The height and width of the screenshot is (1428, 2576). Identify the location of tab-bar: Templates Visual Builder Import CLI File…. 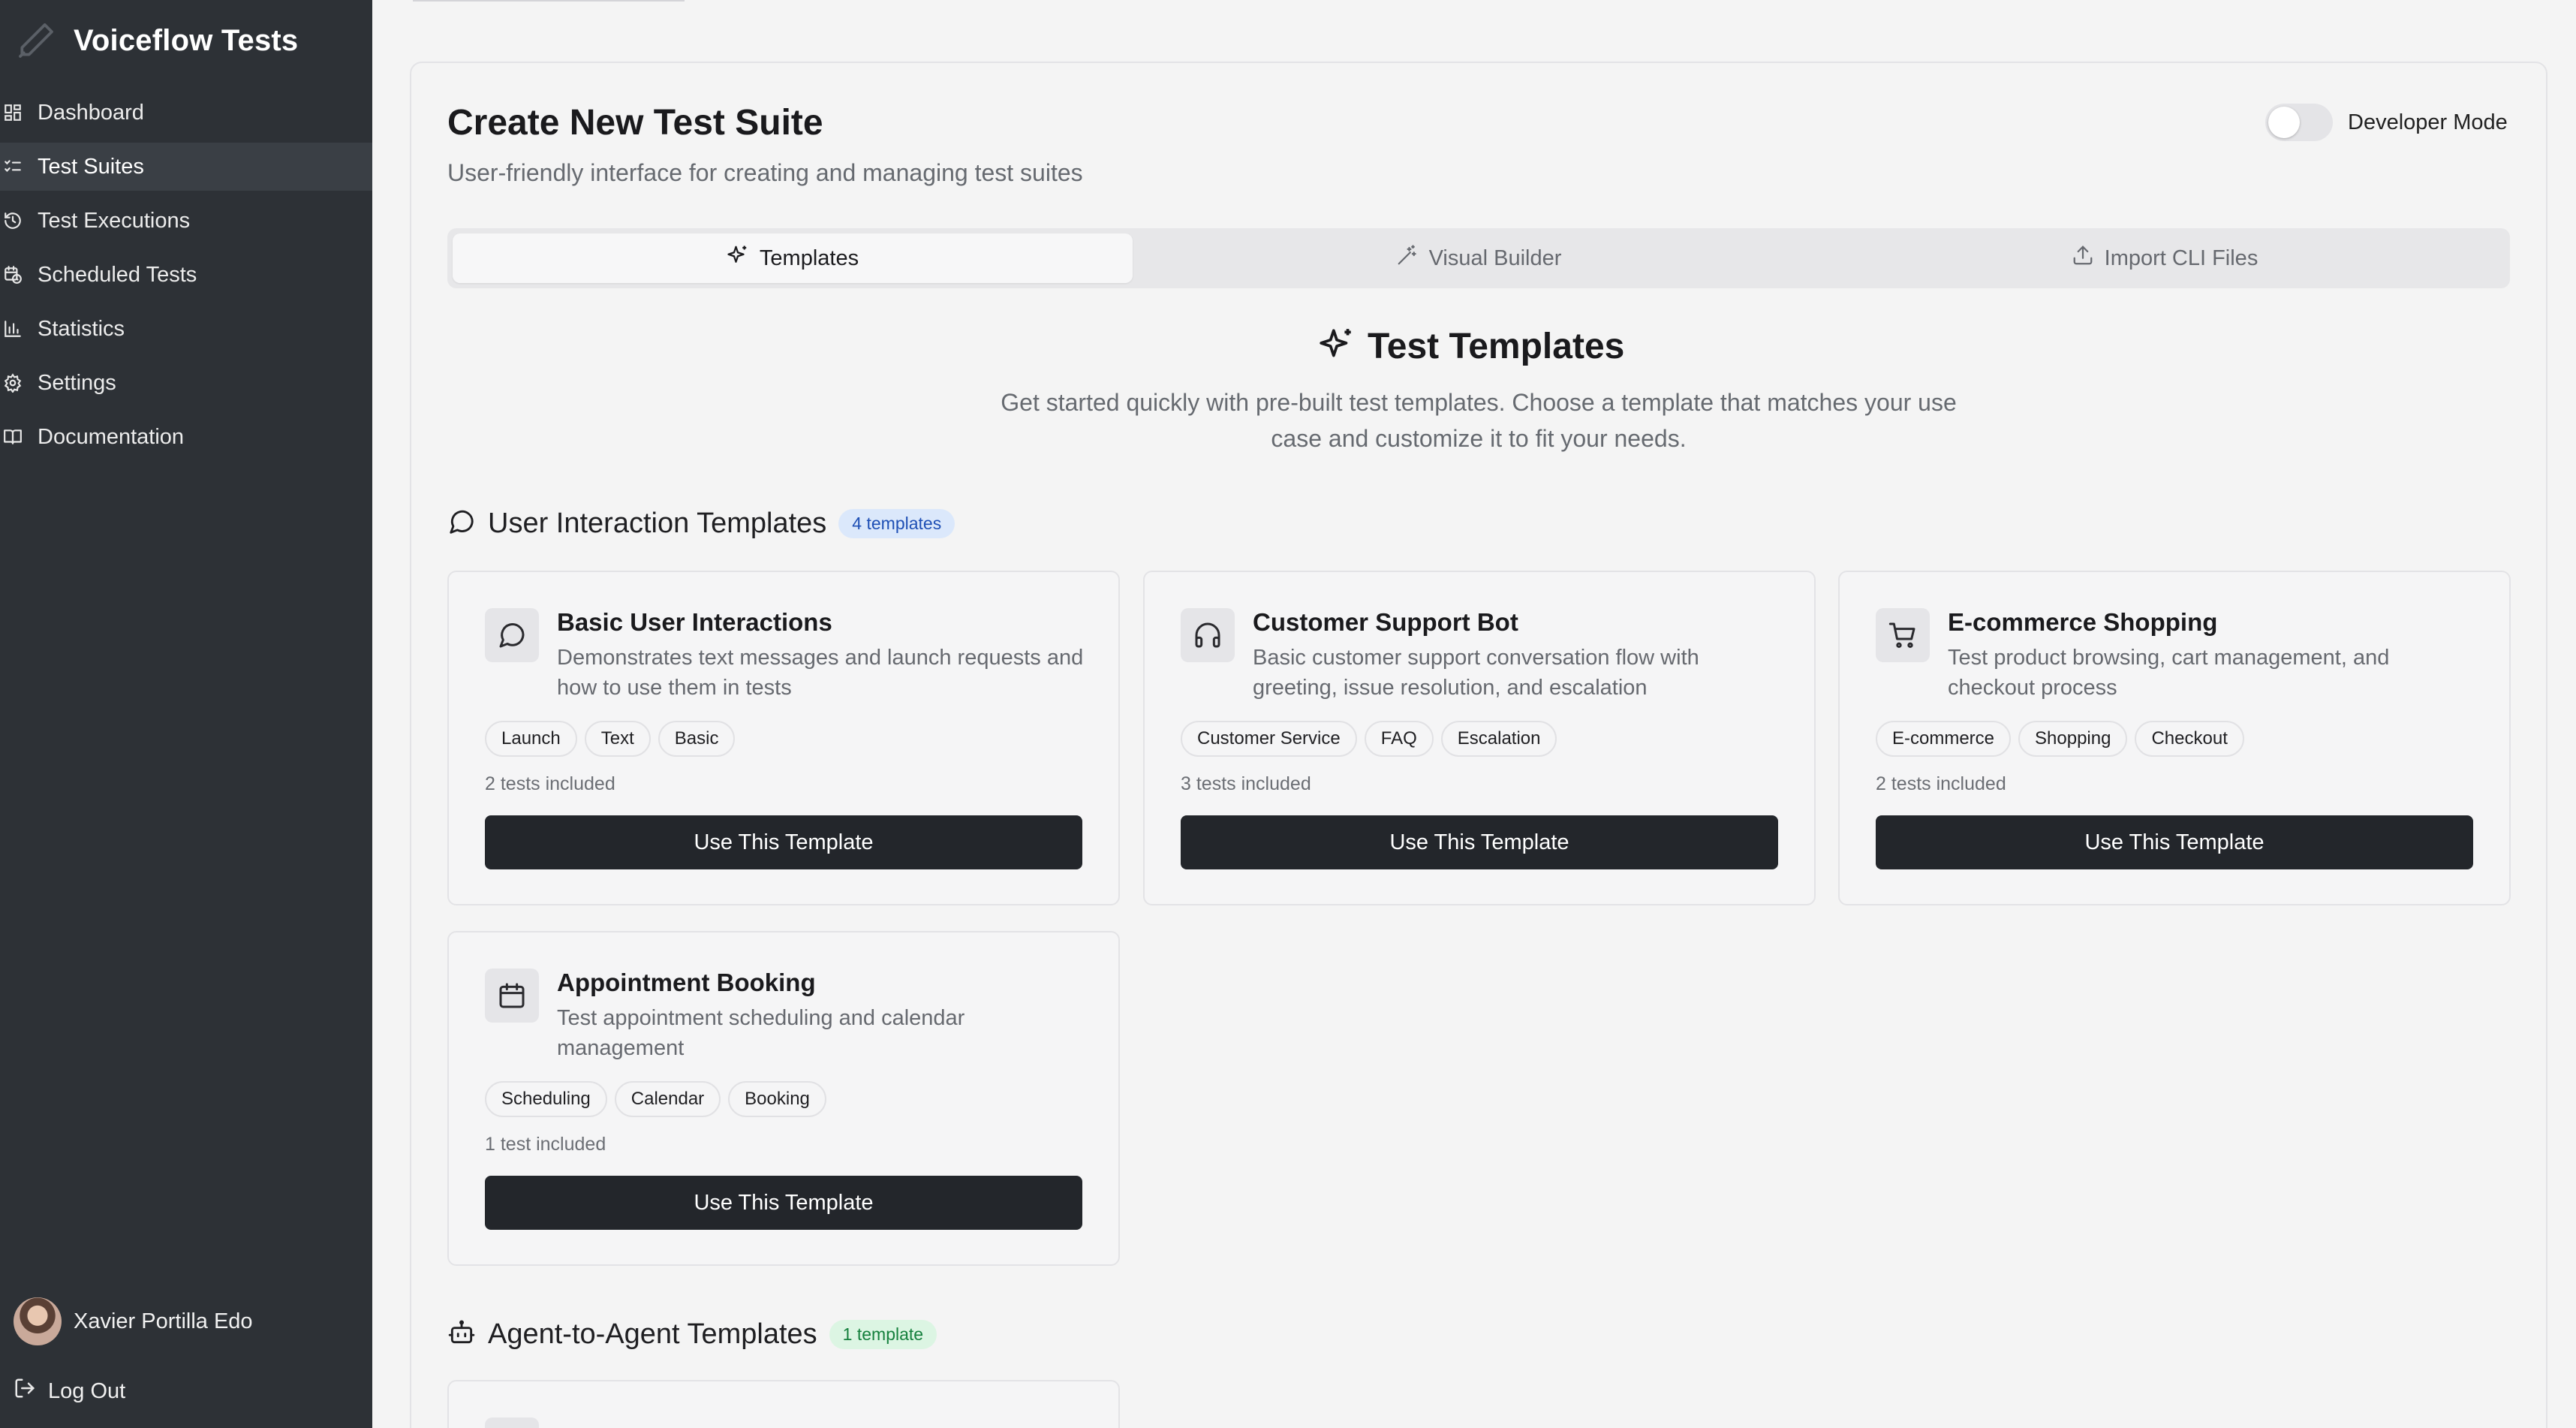
(1478, 258).